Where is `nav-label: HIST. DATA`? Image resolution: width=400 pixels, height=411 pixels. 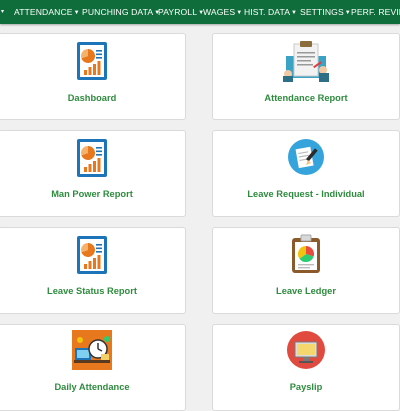 nav-label: HIST. DATA is located at coordinates (267, 12).